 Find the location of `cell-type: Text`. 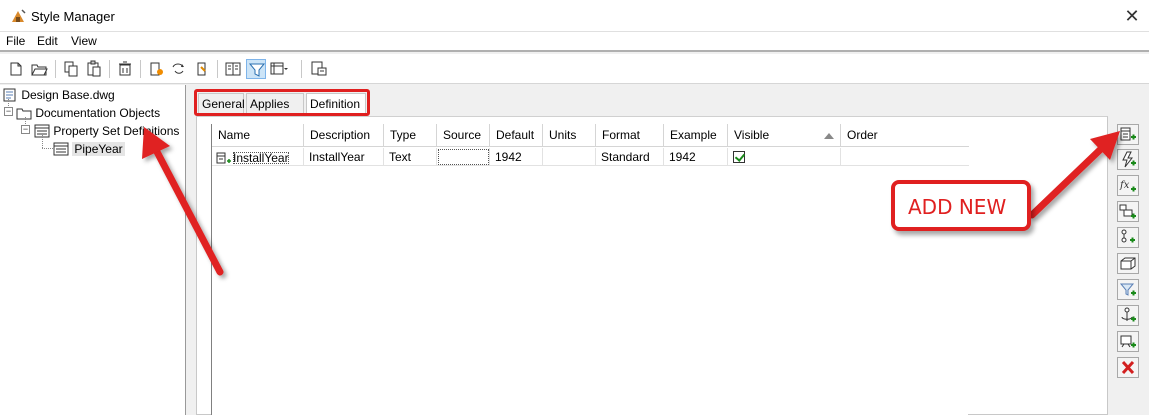

cell-type: Text is located at coordinates (410, 157).